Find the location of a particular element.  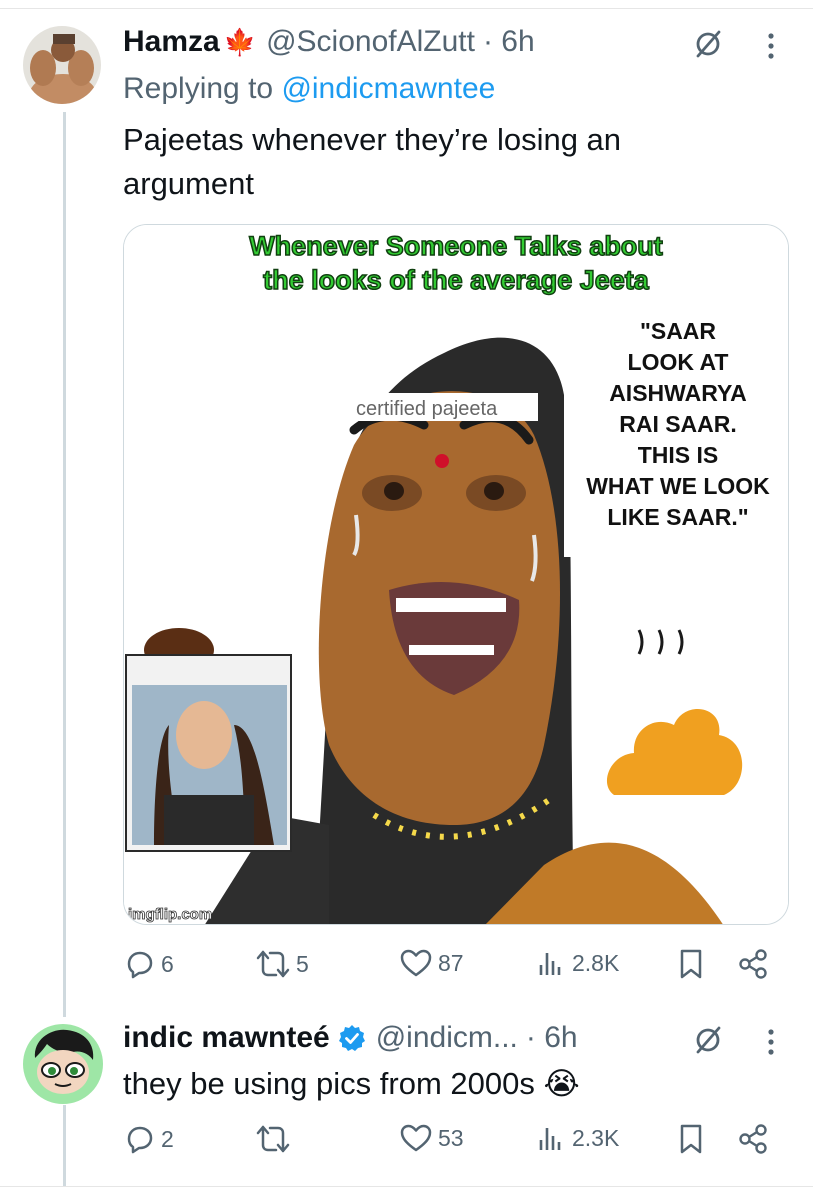

replying-mention: @indicmawntee is located at coordinates (388, 88).